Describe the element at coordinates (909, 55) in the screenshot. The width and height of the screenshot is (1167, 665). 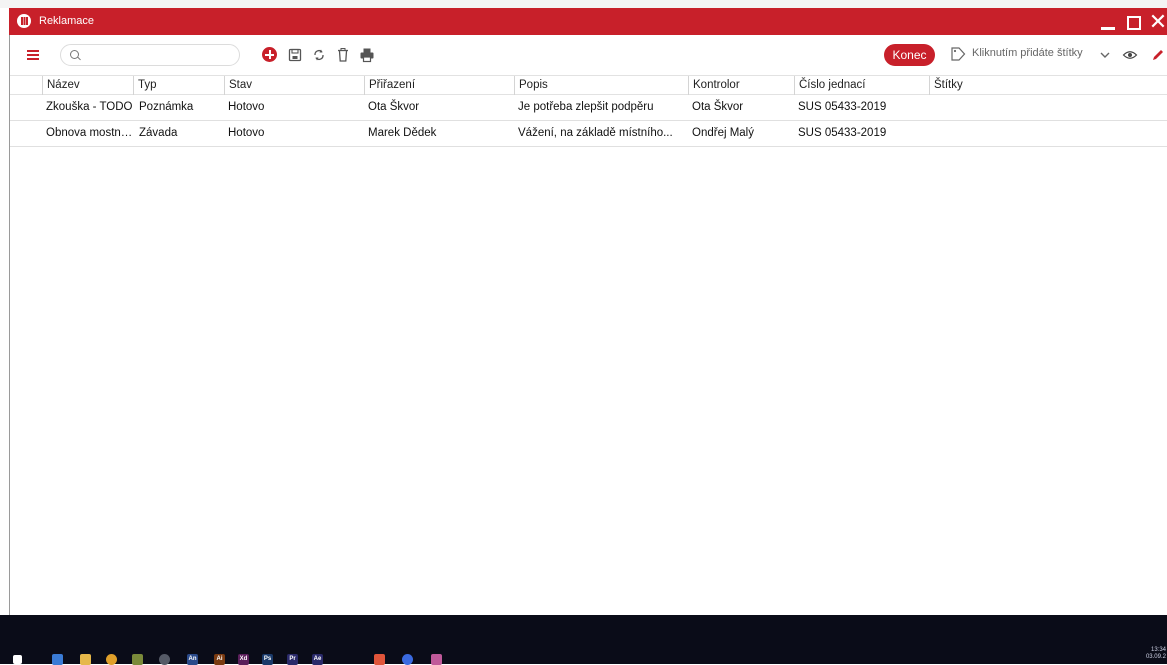
I see `konec-button: Konec` at that location.